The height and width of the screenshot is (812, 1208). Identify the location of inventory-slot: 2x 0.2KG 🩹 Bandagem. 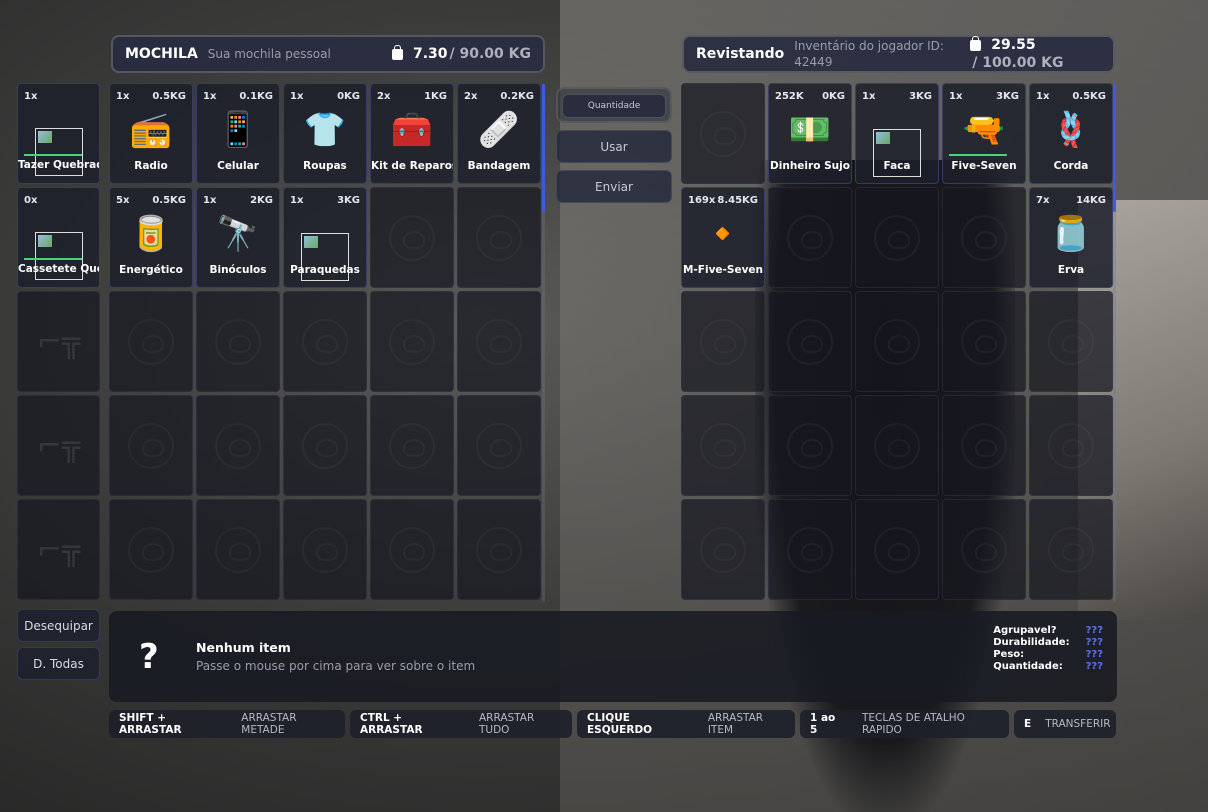
(499, 133).